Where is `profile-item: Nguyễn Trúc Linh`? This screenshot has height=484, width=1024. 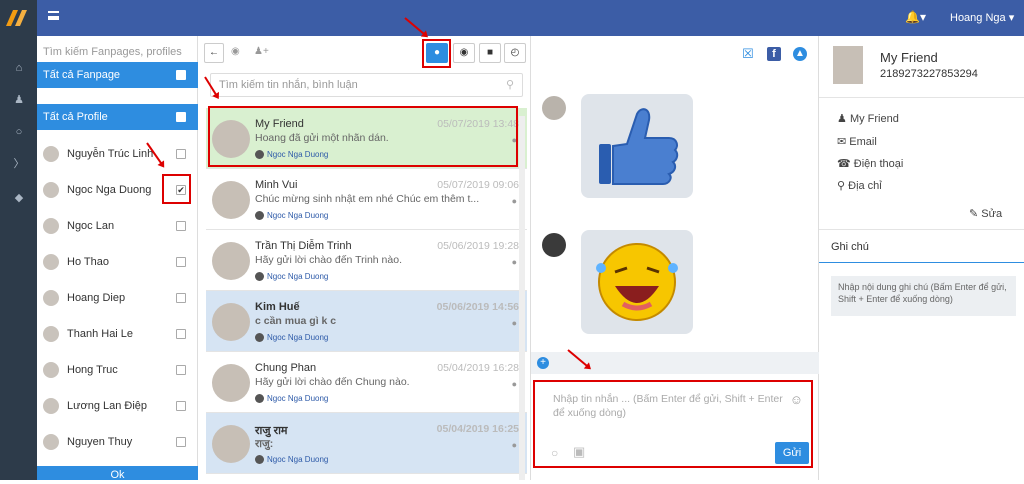
profile-item: Nguyễn Trúc Linh is located at coordinates (117, 154).